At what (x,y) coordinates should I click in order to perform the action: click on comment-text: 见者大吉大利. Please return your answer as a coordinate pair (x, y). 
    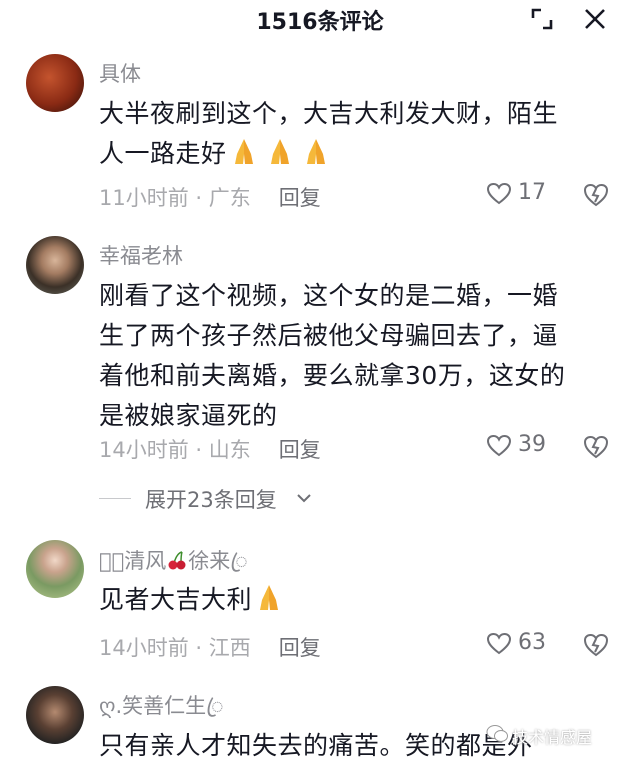
    Looking at the image, I should click on (356, 600).